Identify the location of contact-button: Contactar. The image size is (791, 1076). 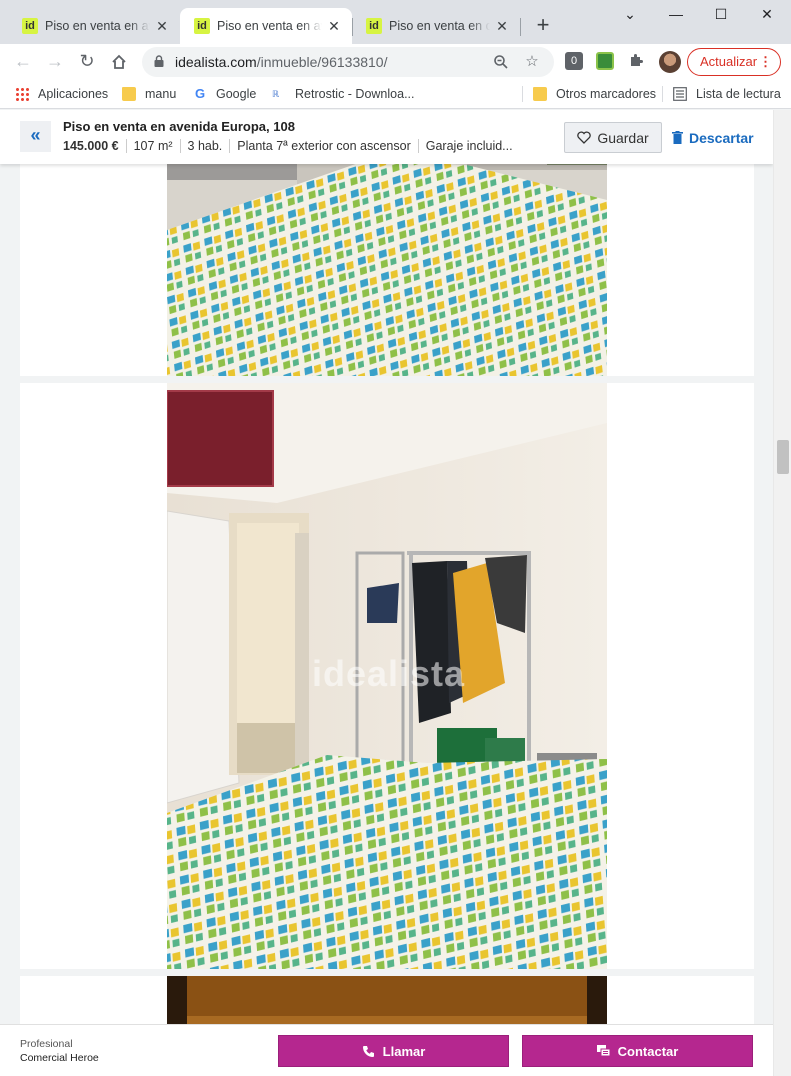
(637, 1051).